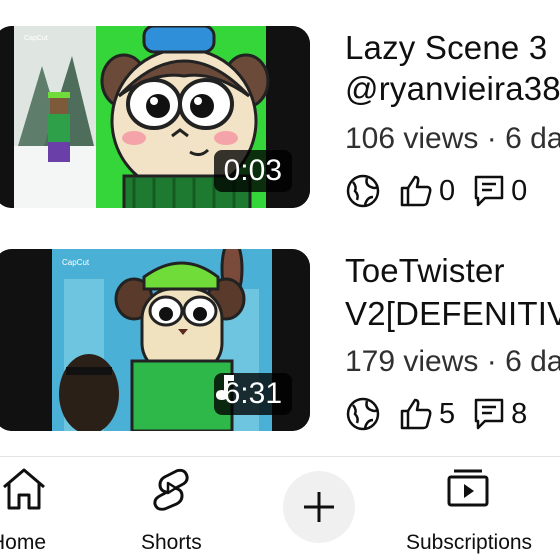 The width and height of the screenshot is (560, 560). What do you see at coordinates (447, 190) in the screenshot?
I see `like-count: 0` at bounding box center [447, 190].